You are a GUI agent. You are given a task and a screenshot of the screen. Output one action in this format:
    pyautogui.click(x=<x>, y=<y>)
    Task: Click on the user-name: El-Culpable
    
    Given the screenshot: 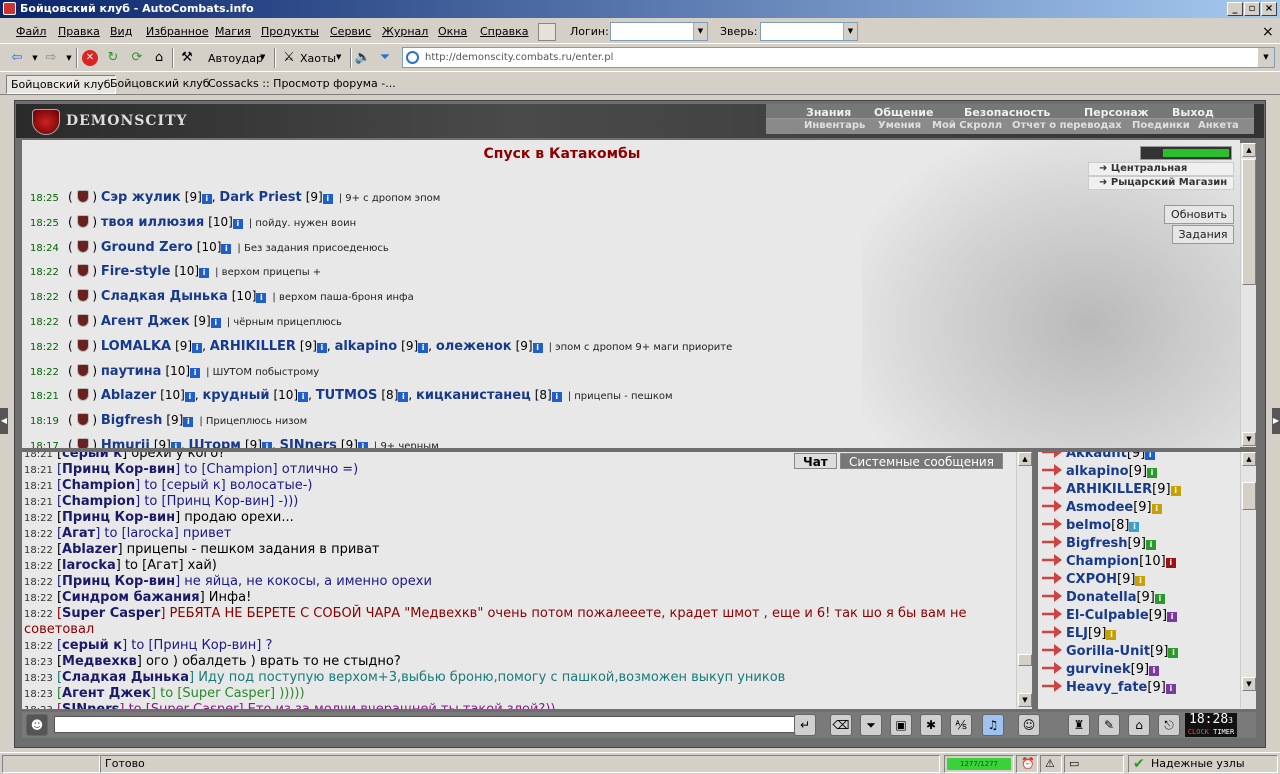 What is the action you would take?
    pyautogui.click(x=1107, y=615)
    